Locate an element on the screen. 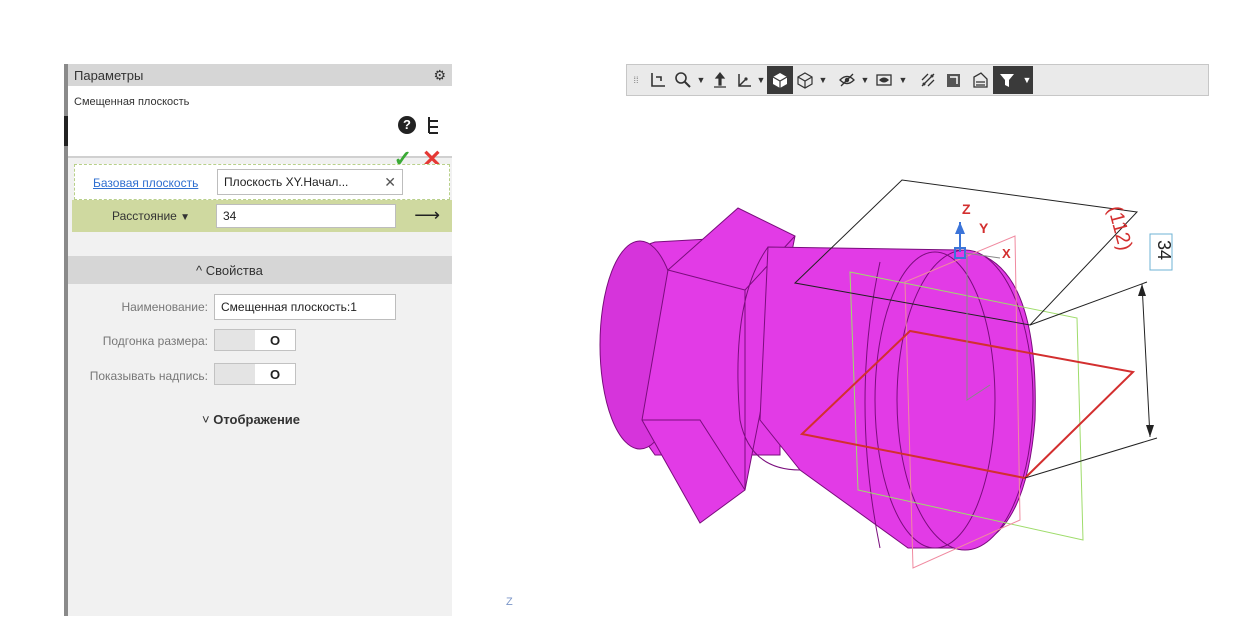 This screenshot has width=1238, height=634. fit-size-toggle: O is located at coordinates (255, 340).